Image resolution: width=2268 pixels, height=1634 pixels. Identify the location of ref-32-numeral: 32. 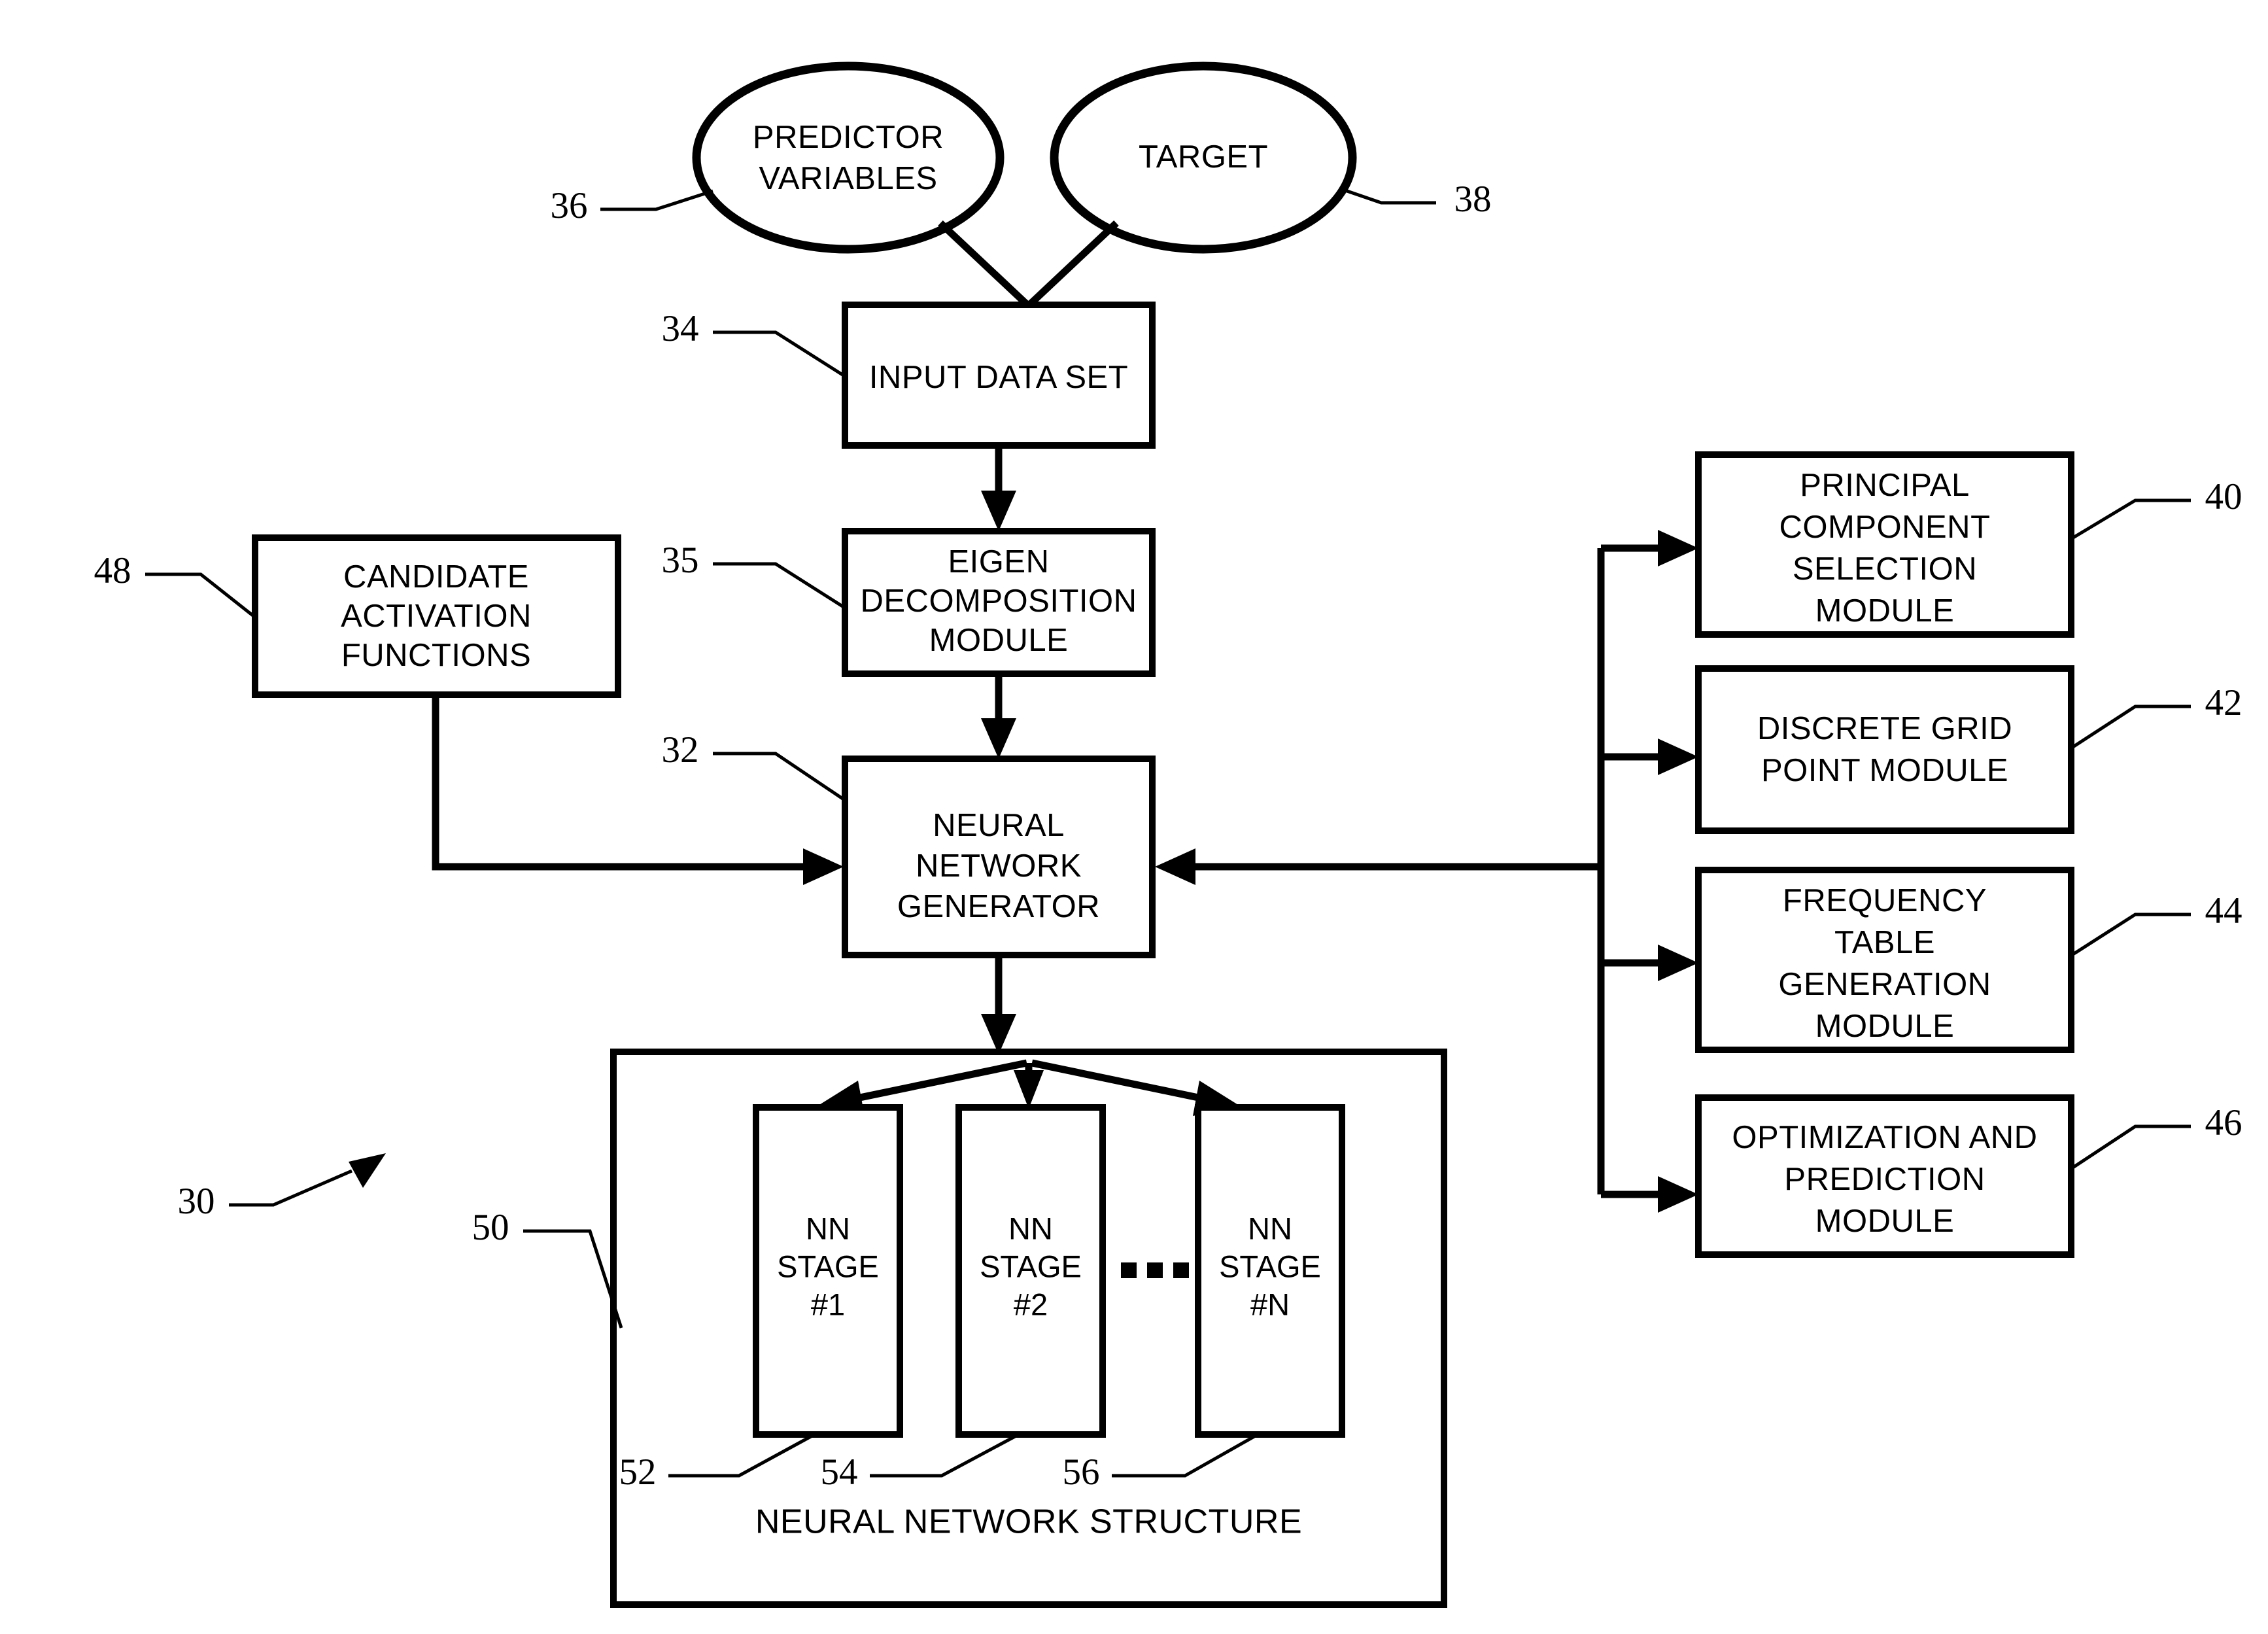
(680, 750).